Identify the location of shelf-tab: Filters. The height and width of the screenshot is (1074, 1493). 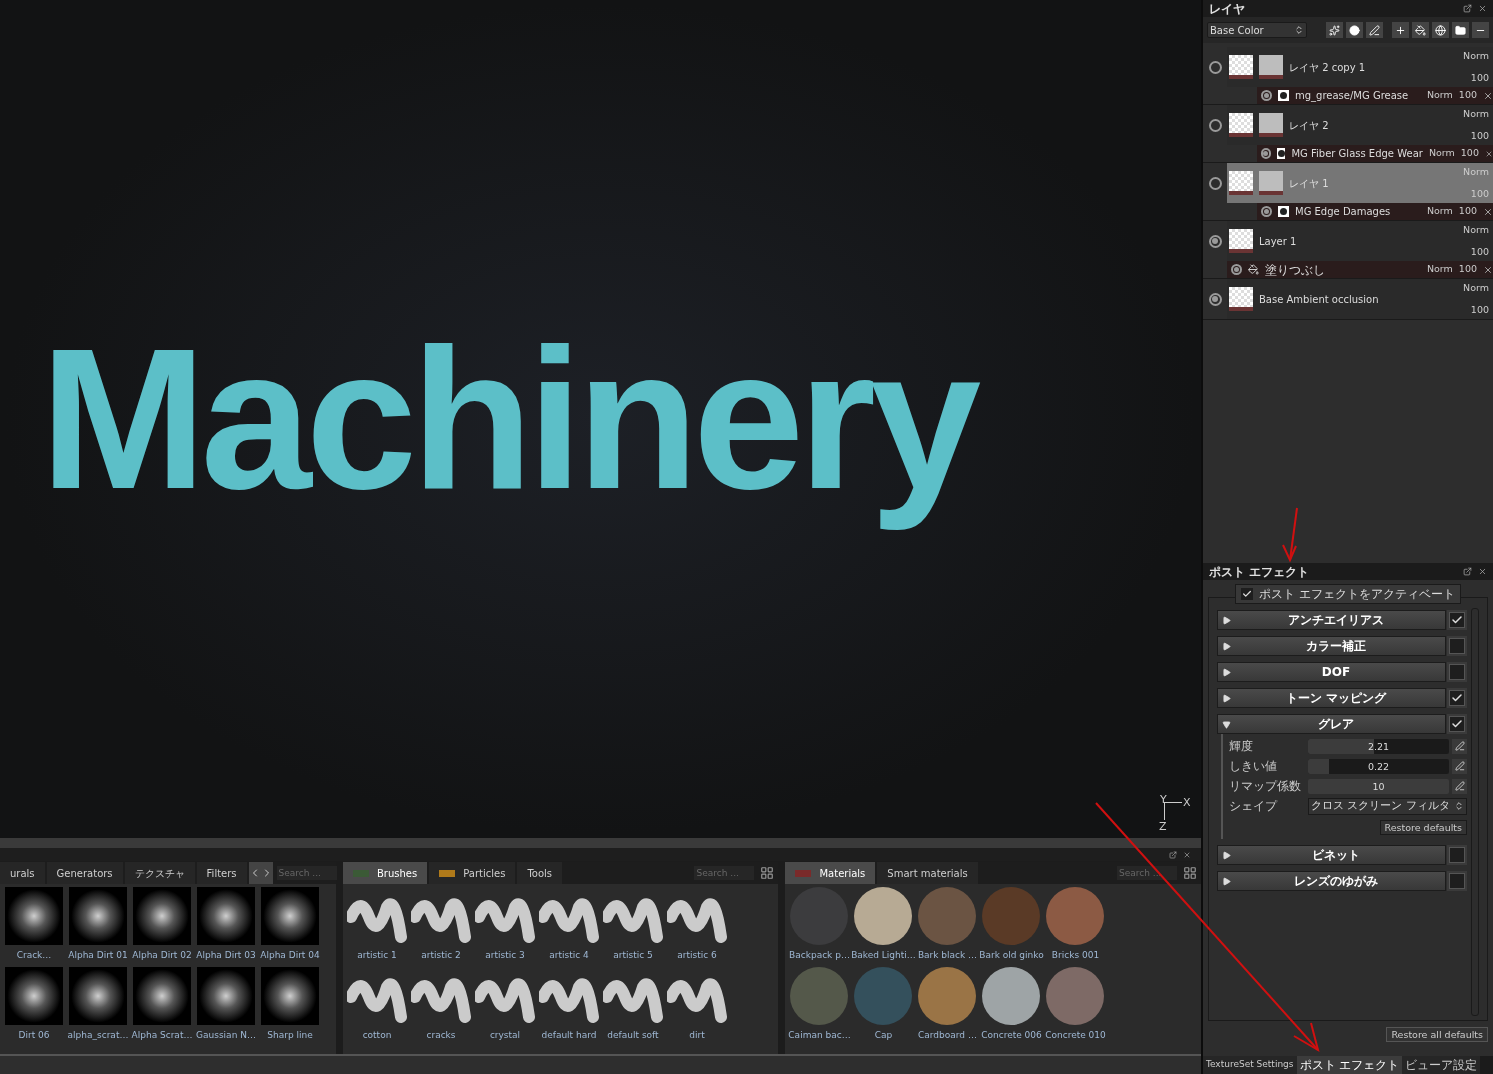
(221, 873).